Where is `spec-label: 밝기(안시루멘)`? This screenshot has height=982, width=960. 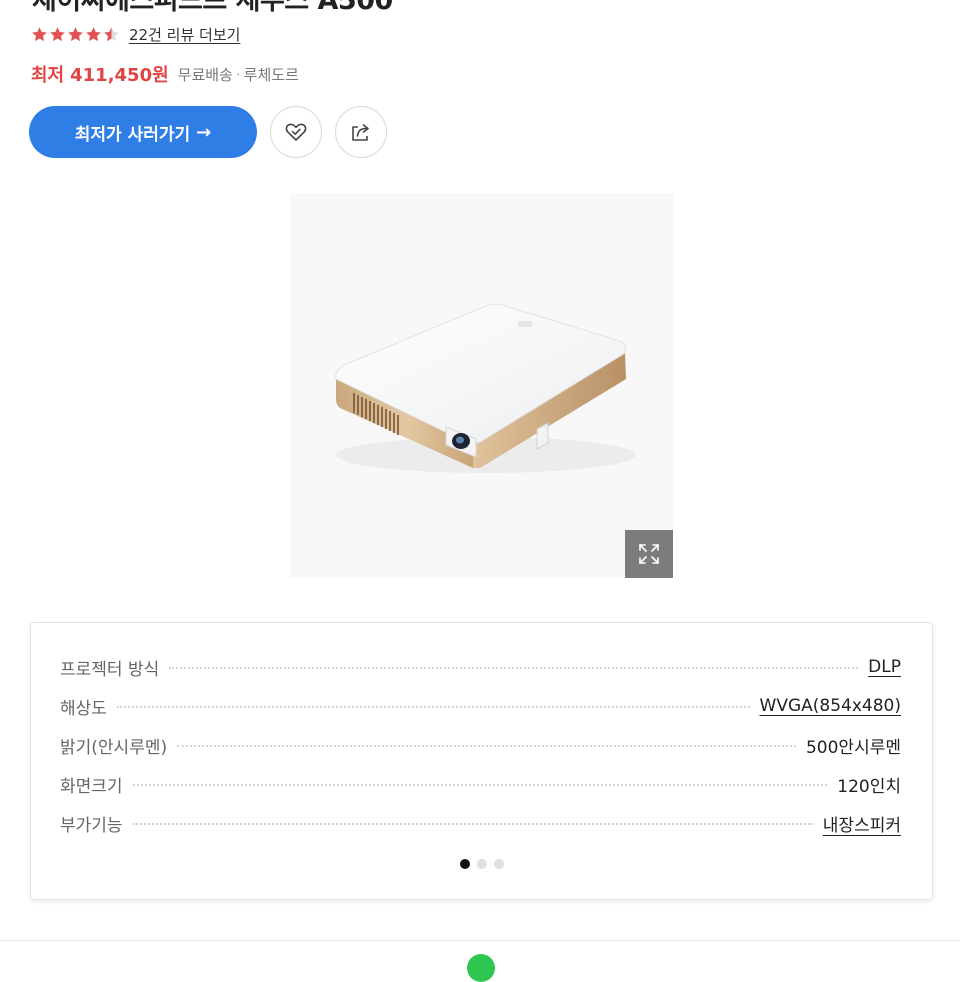
spec-label: 밝기(안시루멘) is located at coordinates (114, 747).